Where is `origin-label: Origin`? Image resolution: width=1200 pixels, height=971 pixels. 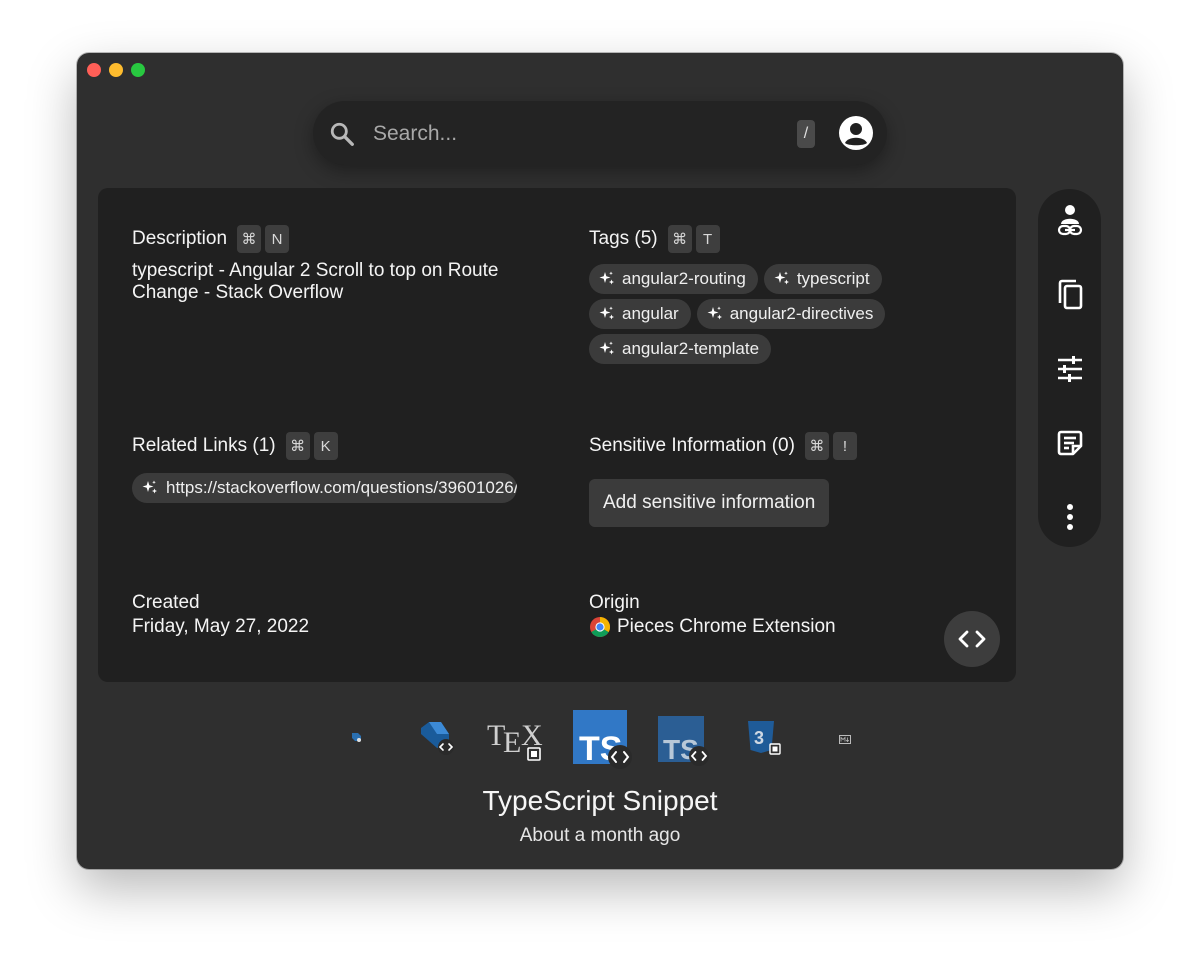
origin-label: Origin is located at coordinates (614, 602).